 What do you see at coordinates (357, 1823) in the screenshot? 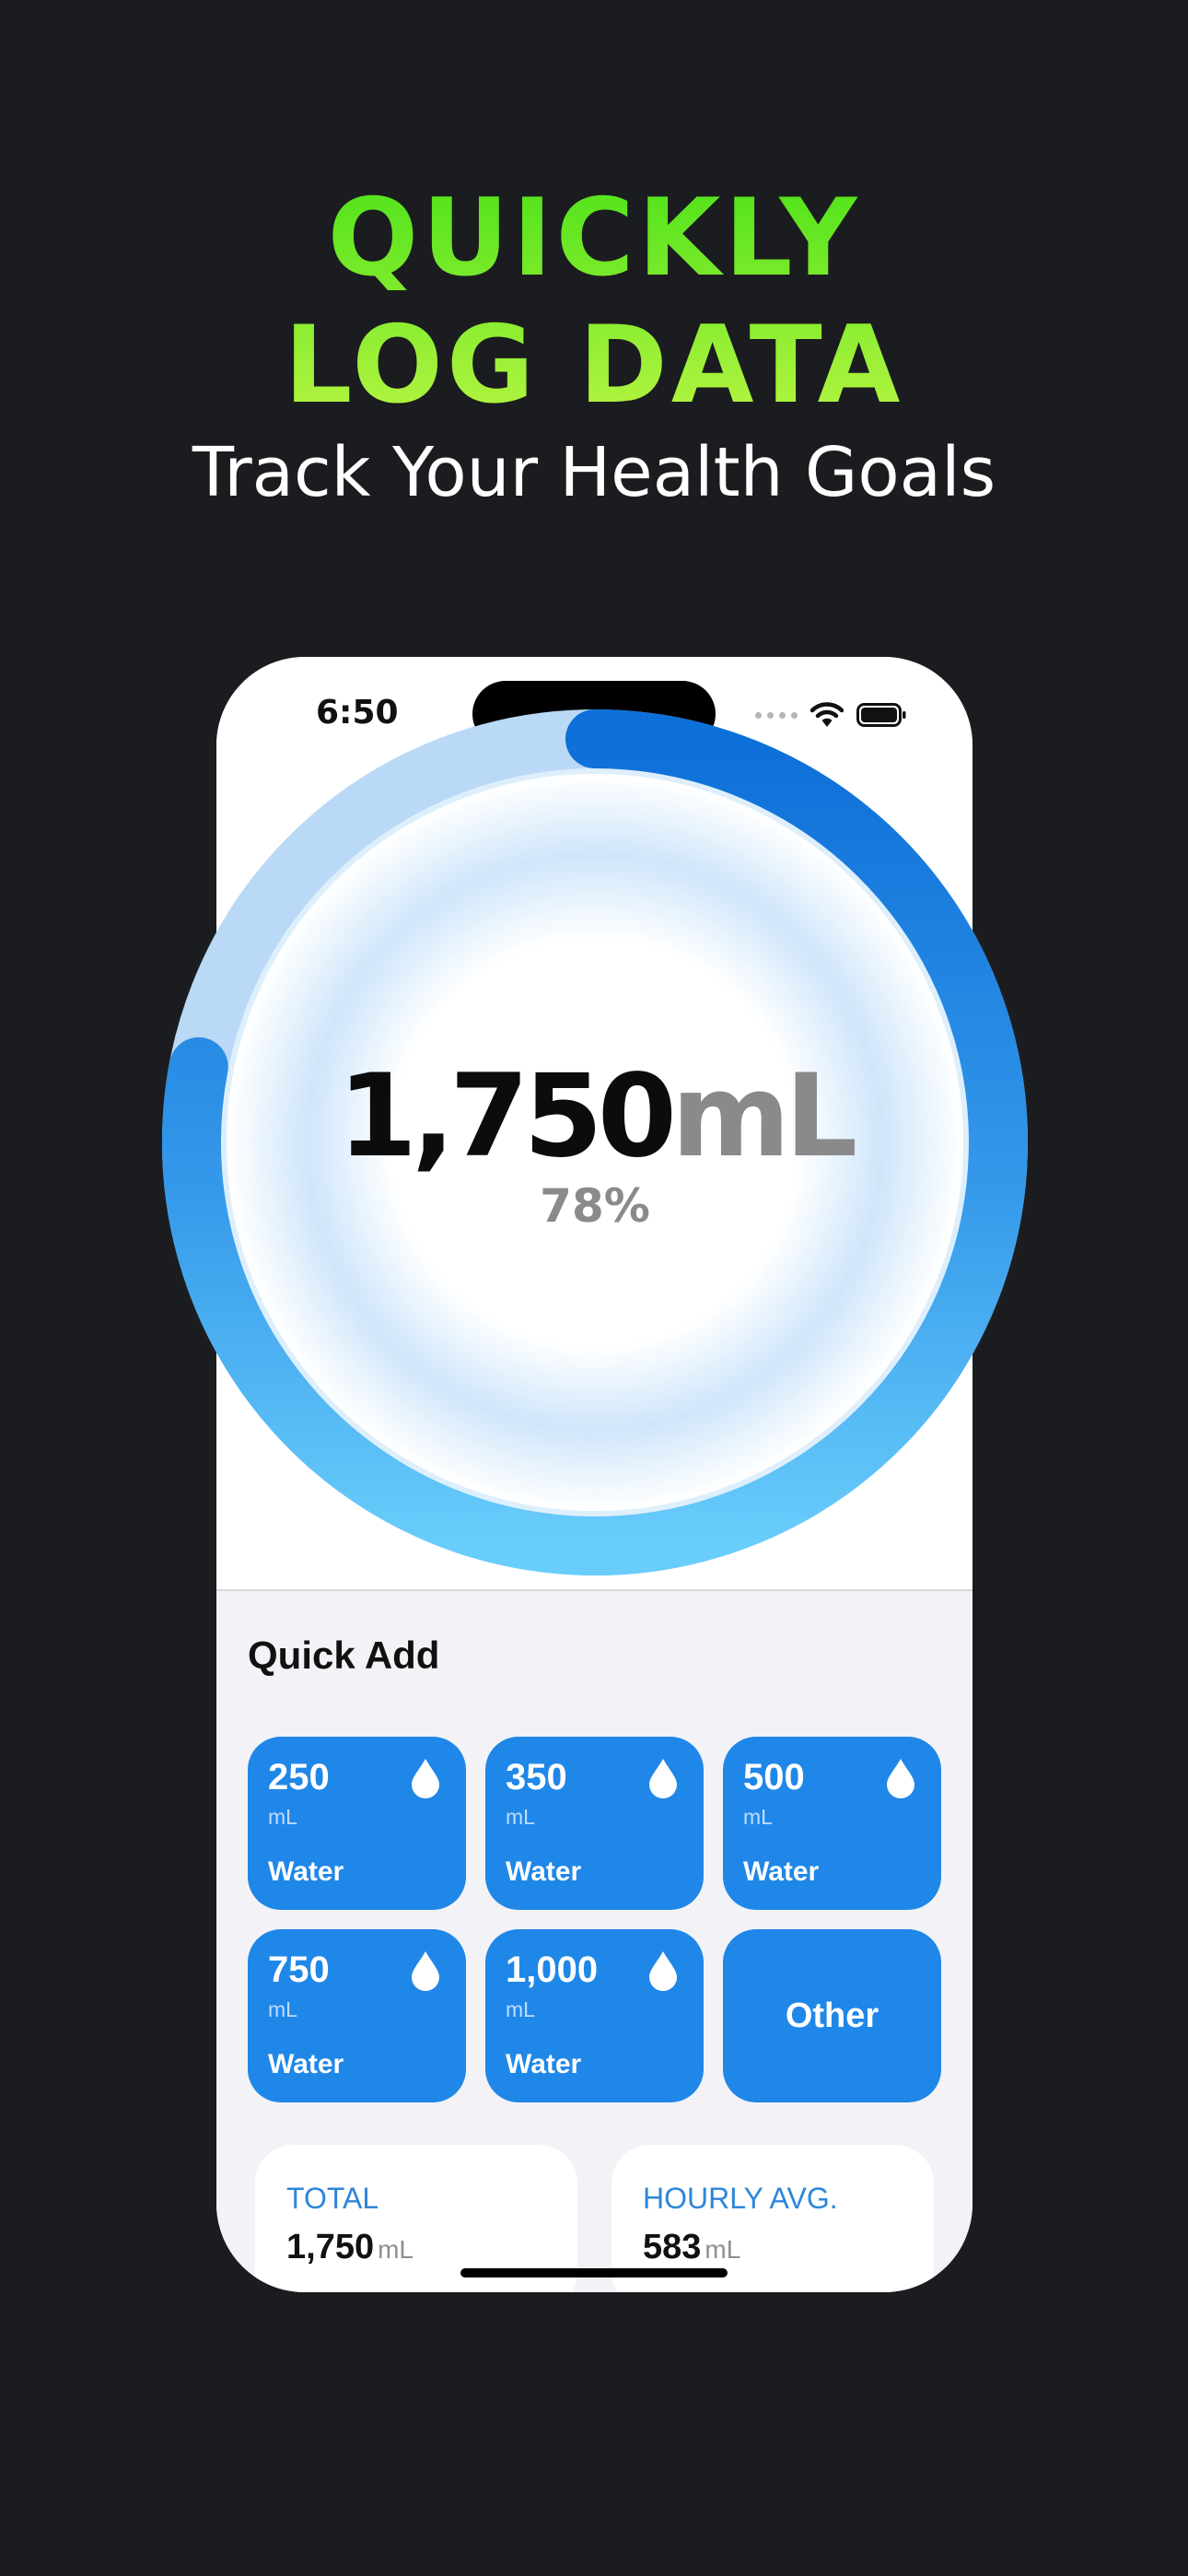
I see `quick-add-250-button: 250 mL Water` at bounding box center [357, 1823].